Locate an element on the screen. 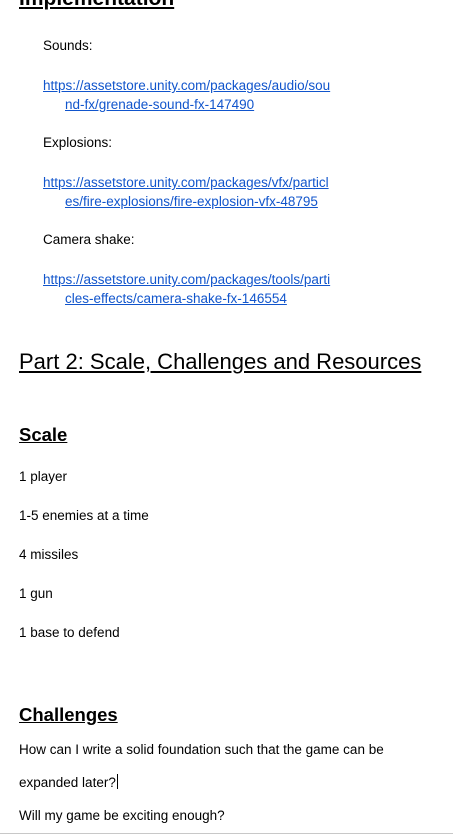 The image size is (453, 836). challenge-line-text: expanded later? is located at coordinates (67, 782).